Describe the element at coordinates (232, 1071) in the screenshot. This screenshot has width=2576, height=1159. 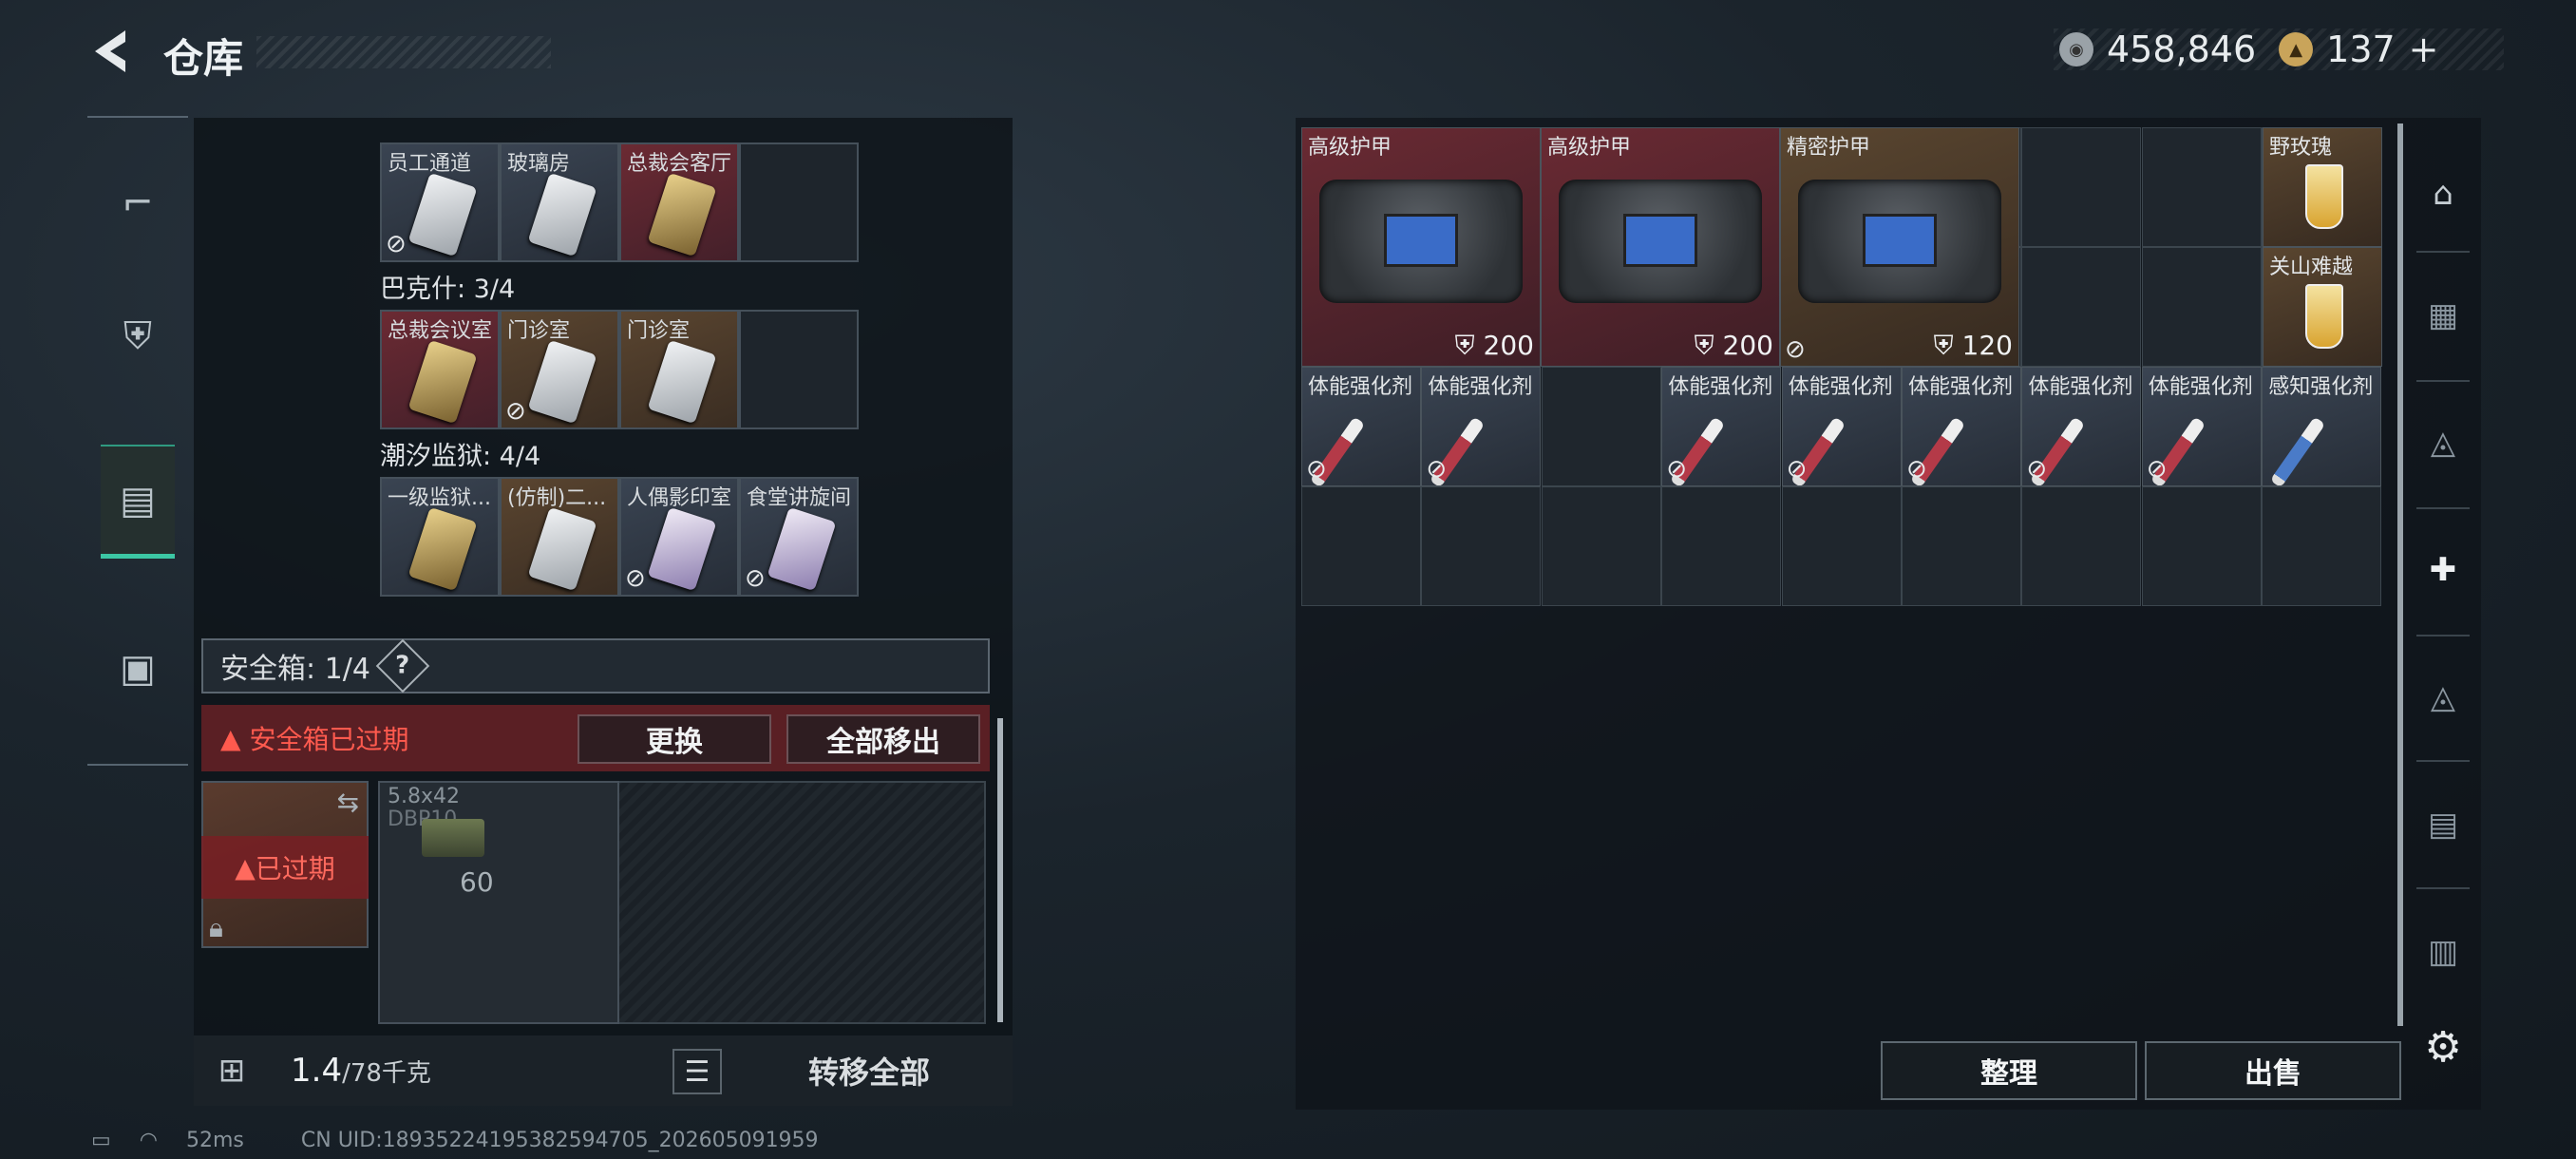
I see `weight-lock-icon: ⊞` at that location.